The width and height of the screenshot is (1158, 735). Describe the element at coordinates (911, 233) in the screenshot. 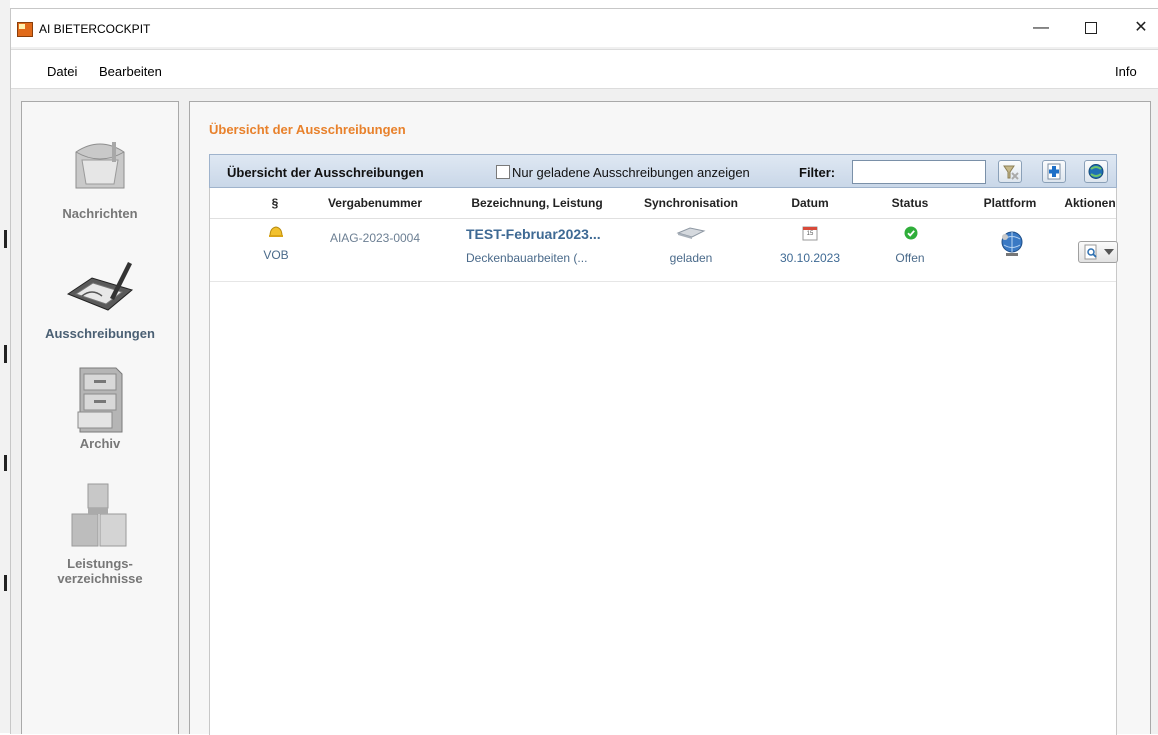

I see `status-ok-icon` at that location.